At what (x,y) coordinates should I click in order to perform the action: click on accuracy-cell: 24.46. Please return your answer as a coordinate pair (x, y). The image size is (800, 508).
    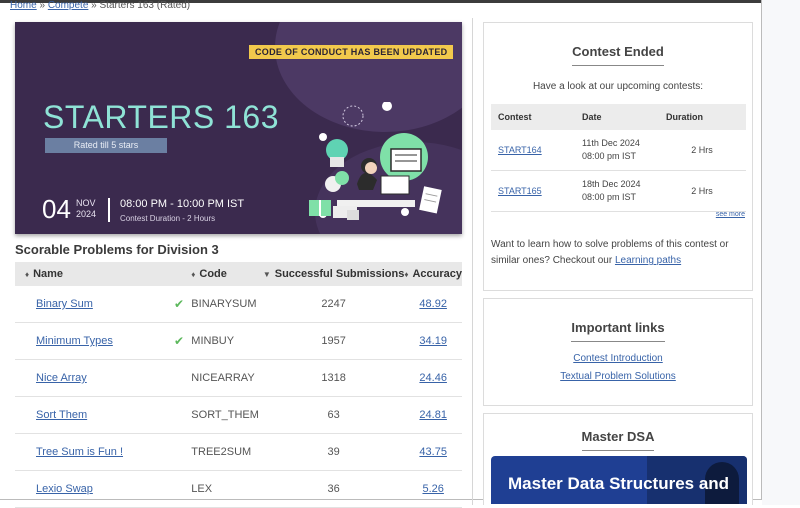
    Looking at the image, I should click on (433, 378).